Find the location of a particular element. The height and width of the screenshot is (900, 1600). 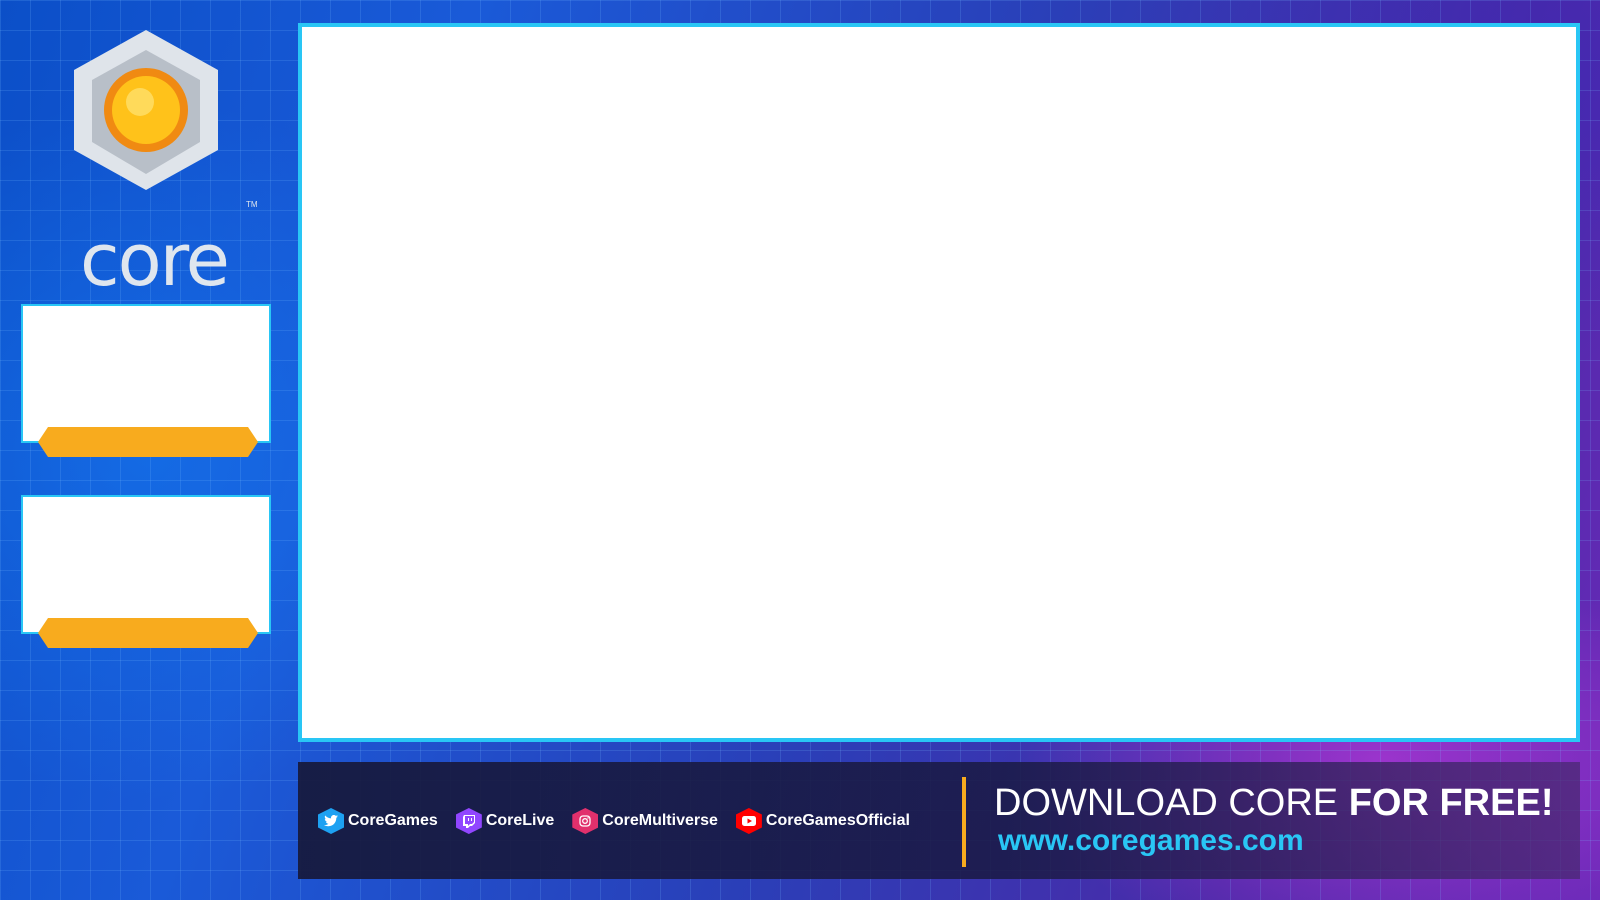

social-twitch: CoreLive is located at coordinates (505, 821).